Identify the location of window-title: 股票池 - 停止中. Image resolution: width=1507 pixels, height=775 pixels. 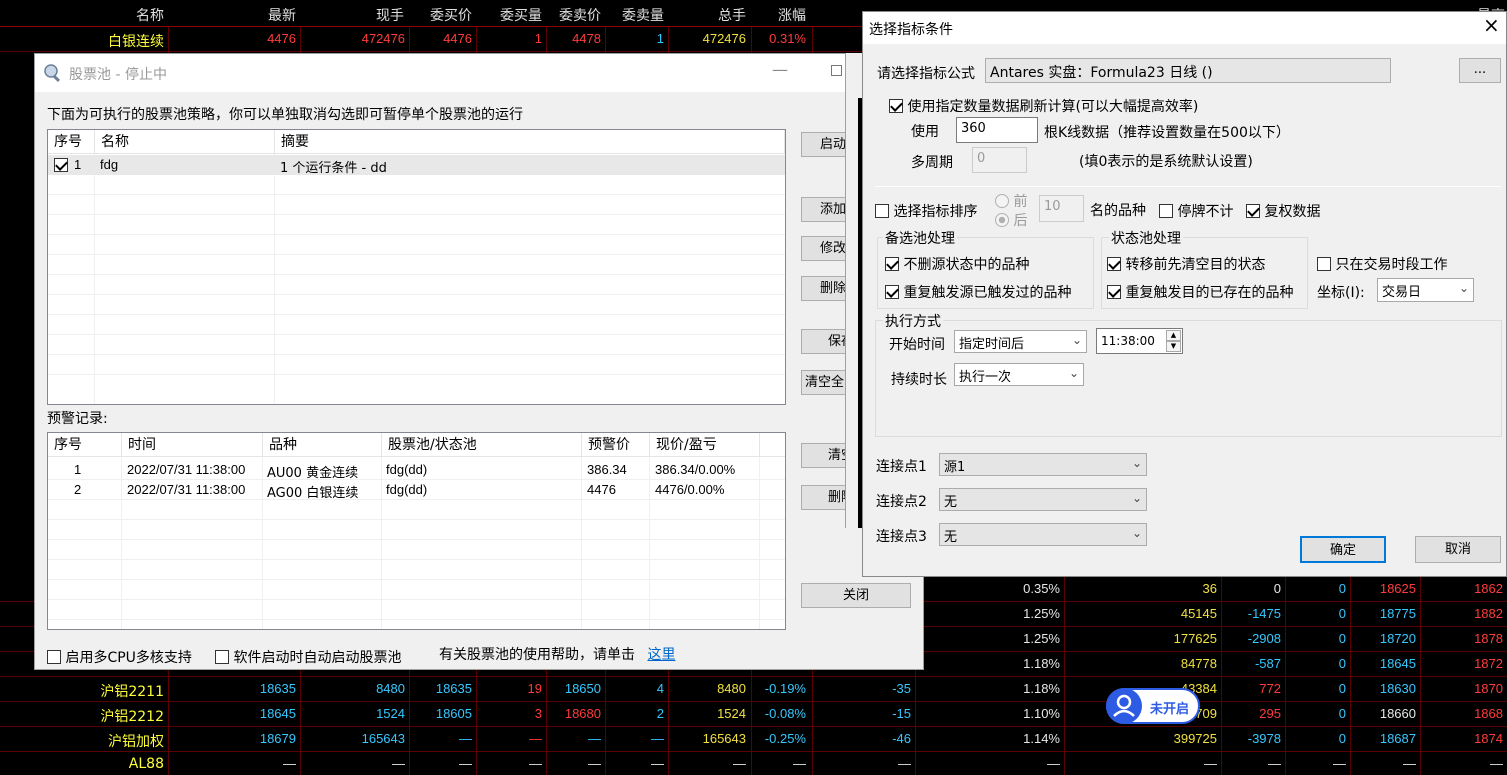
(118, 75).